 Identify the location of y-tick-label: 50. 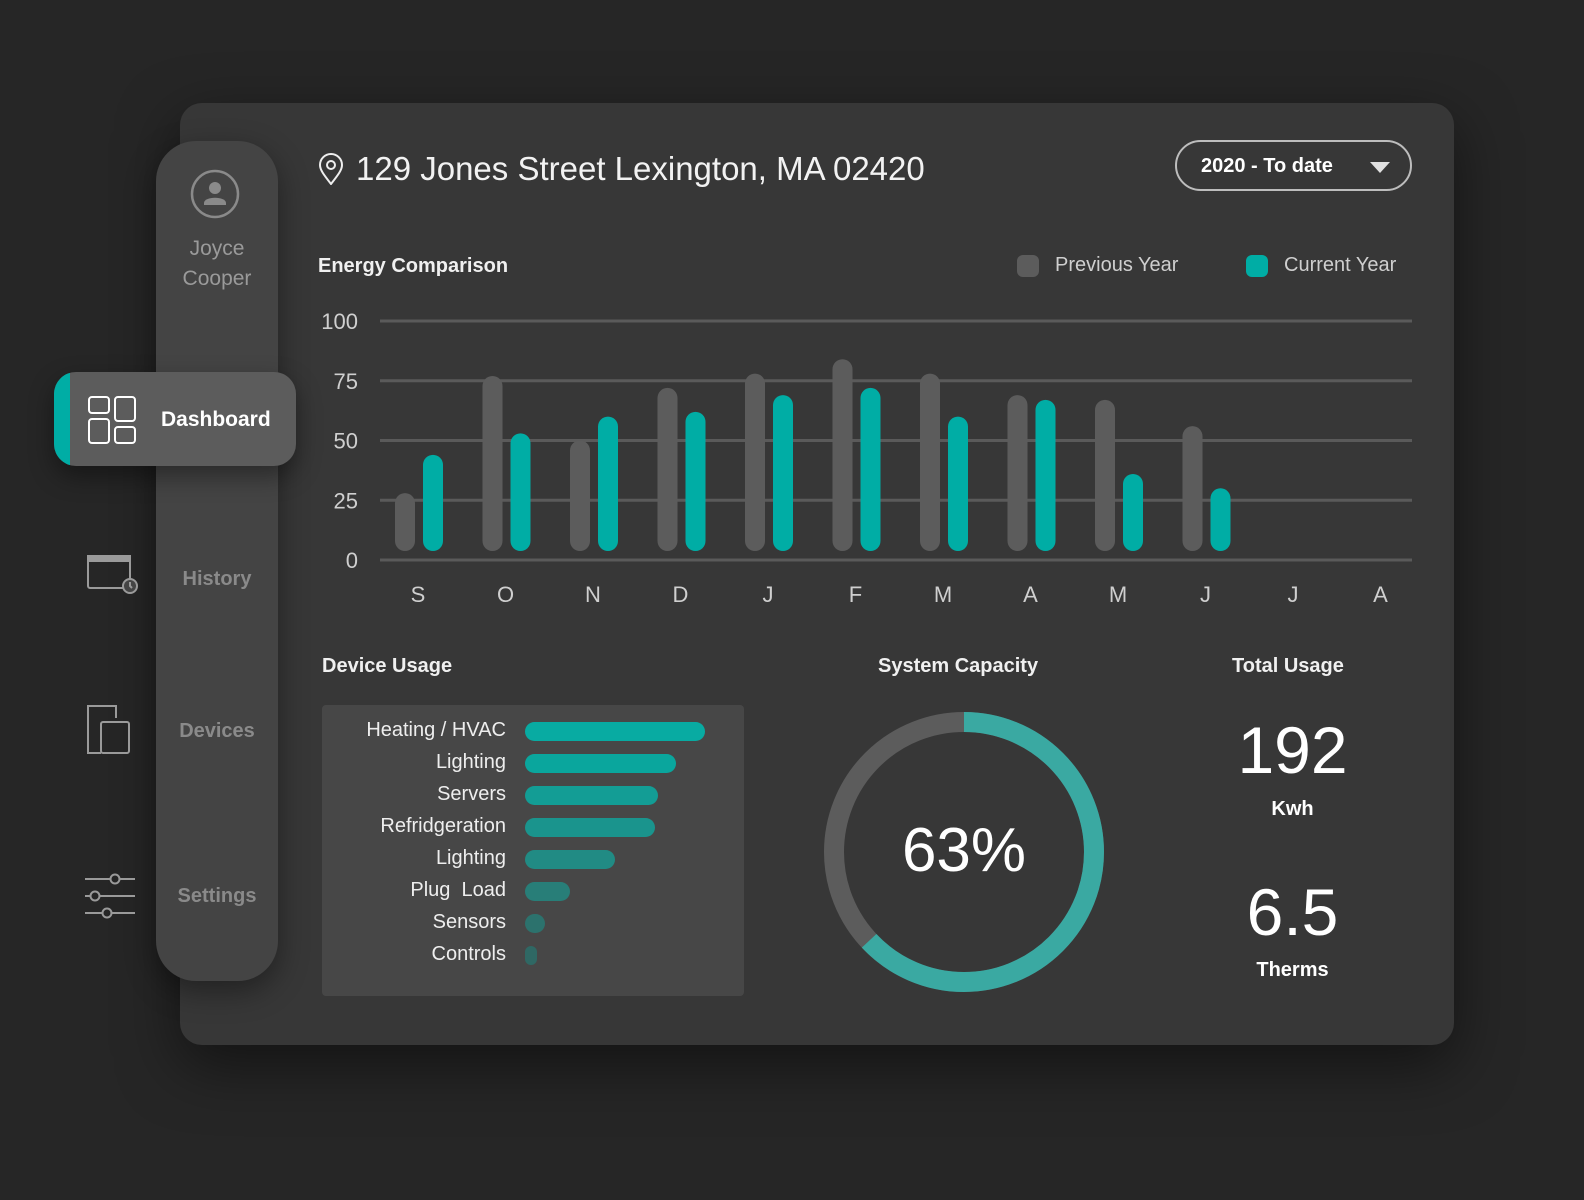
(346, 441).